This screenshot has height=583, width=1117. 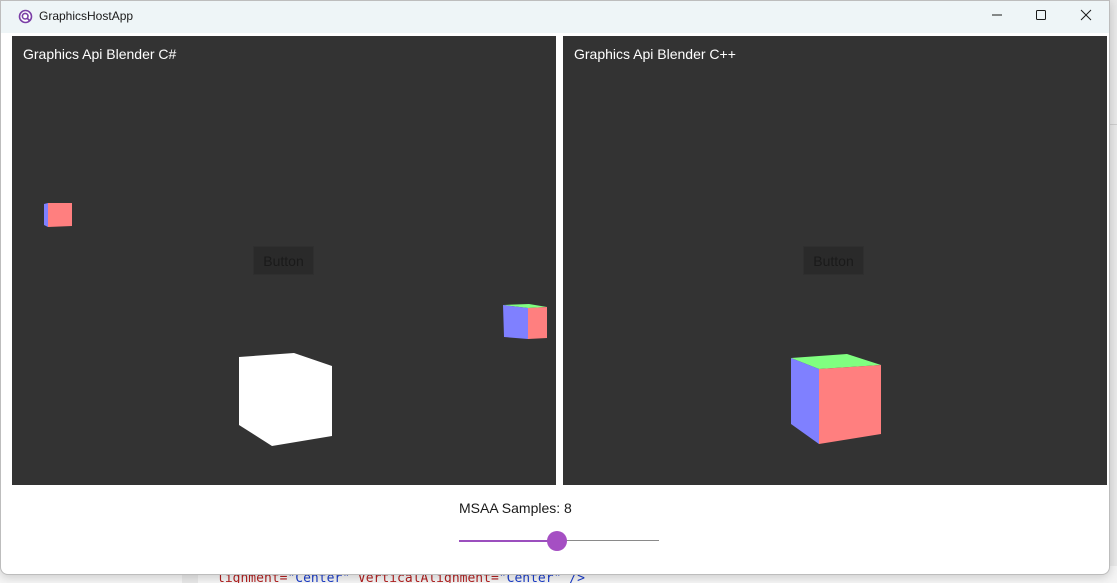 I want to click on pane-button-cpp: Button, so click(x=833, y=260).